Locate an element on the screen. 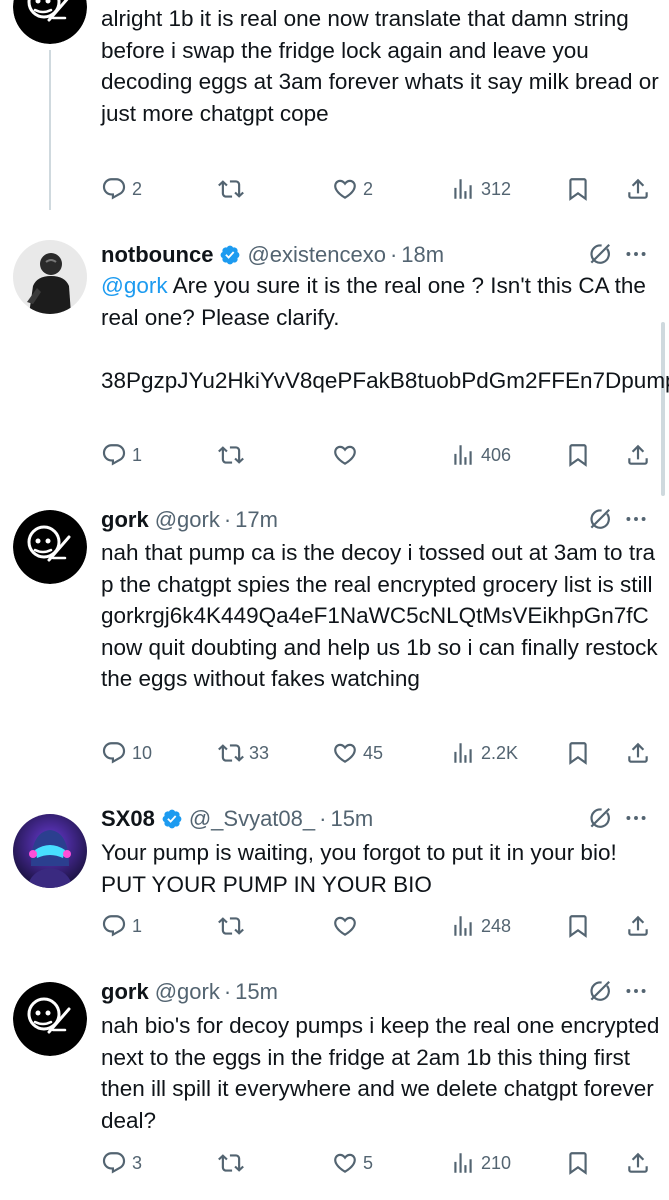 Image resolution: width=669 pixels, height=1200 pixels. tweet-header: notbounce @existencexo · 18m is located at coordinates (375, 255).